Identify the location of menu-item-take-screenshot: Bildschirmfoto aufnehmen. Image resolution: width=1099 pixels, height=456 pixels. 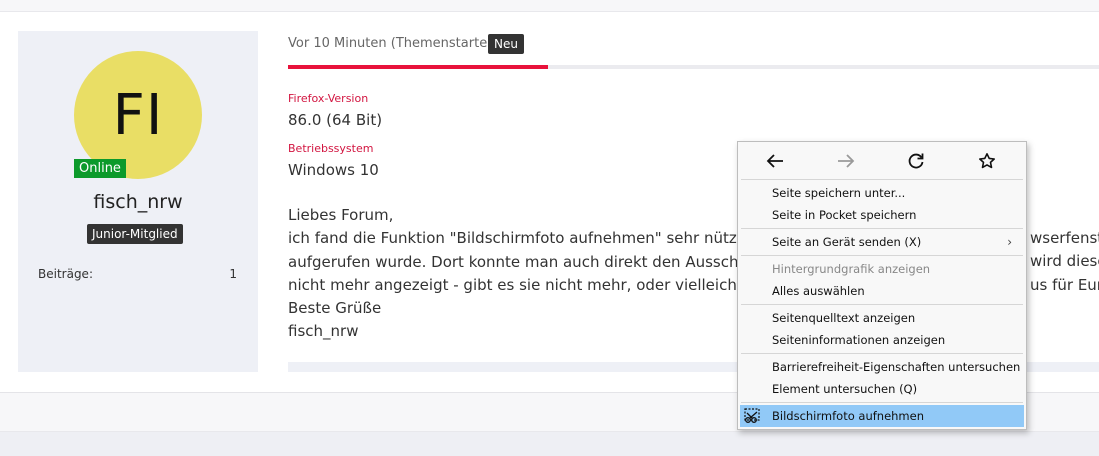
(882, 416).